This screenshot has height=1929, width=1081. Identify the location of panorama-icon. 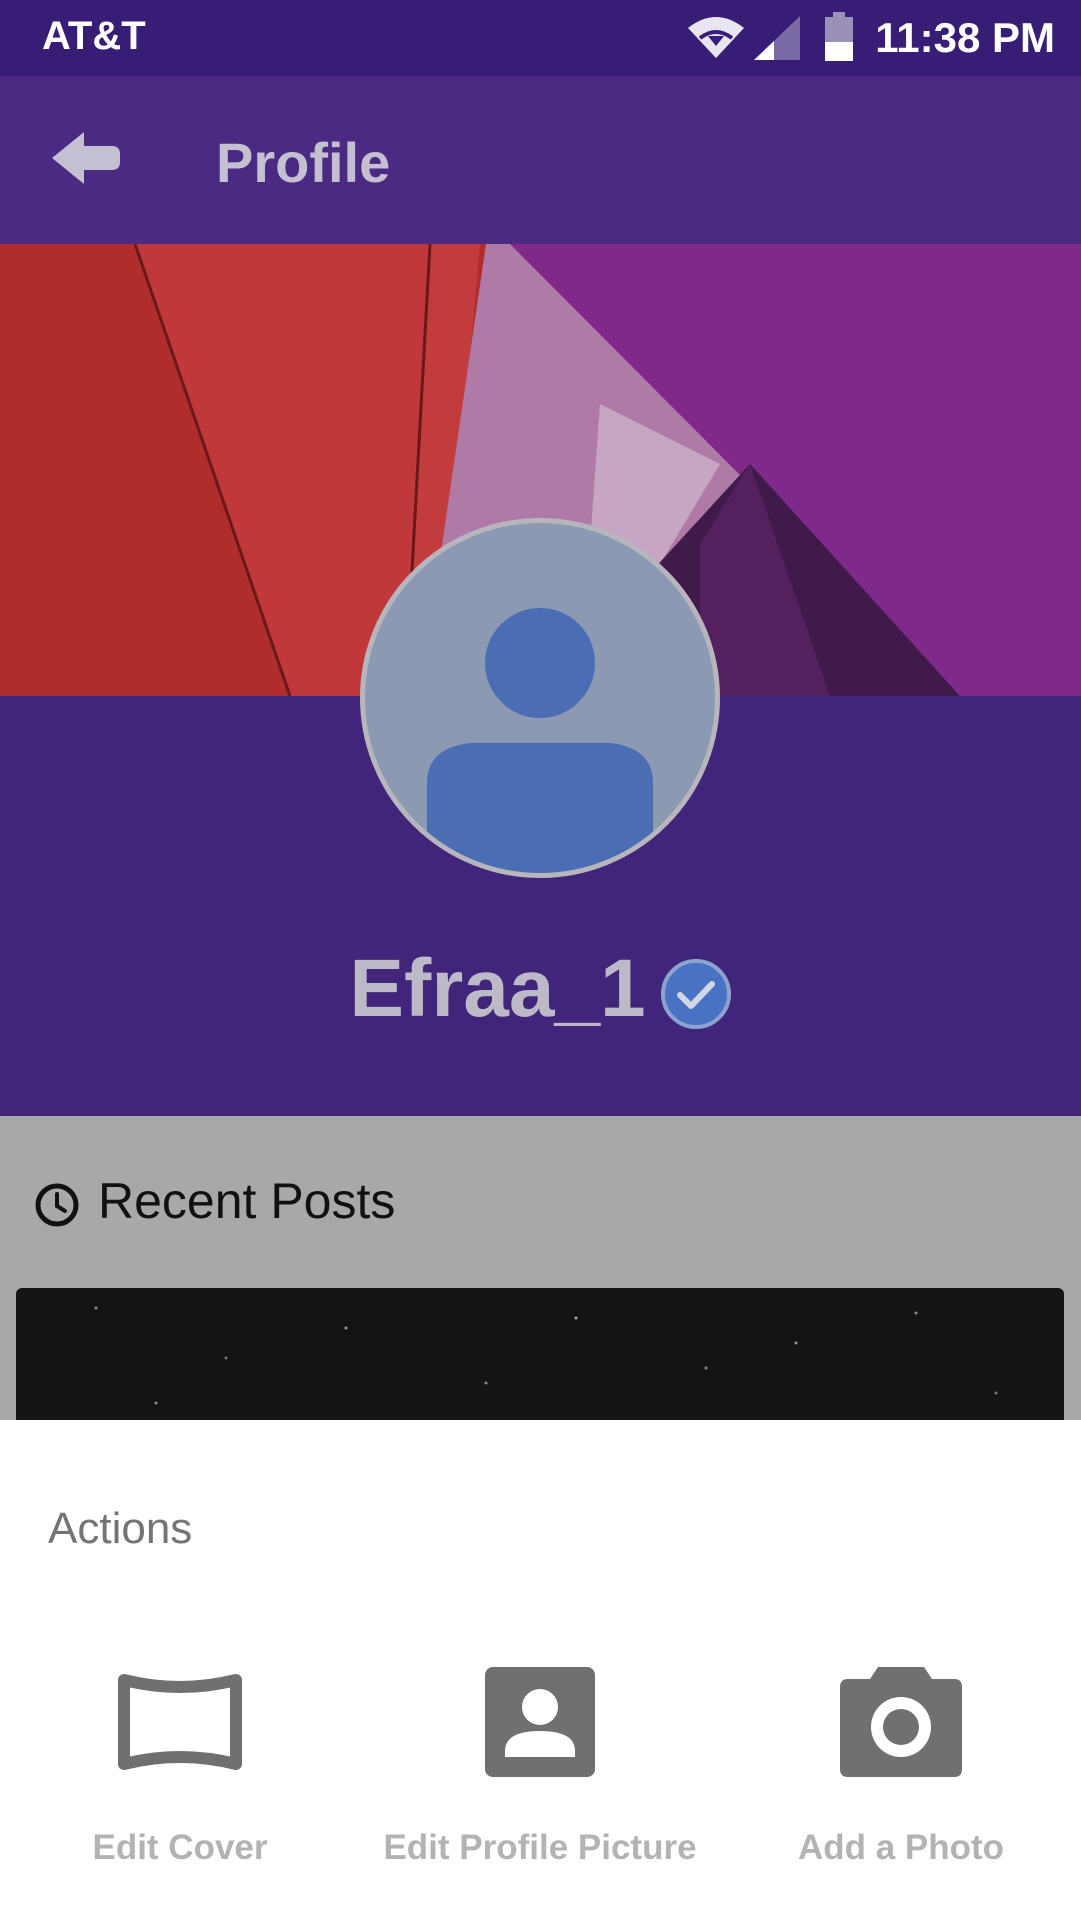
(180, 1722).